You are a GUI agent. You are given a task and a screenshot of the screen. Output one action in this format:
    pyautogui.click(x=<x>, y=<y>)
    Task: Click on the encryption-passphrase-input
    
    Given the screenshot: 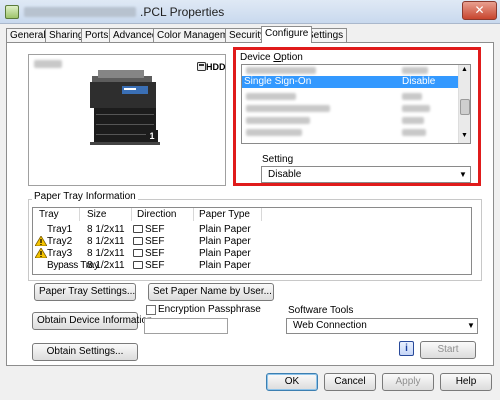 What is the action you would take?
    pyautogui.click(x=186, y=326)
    